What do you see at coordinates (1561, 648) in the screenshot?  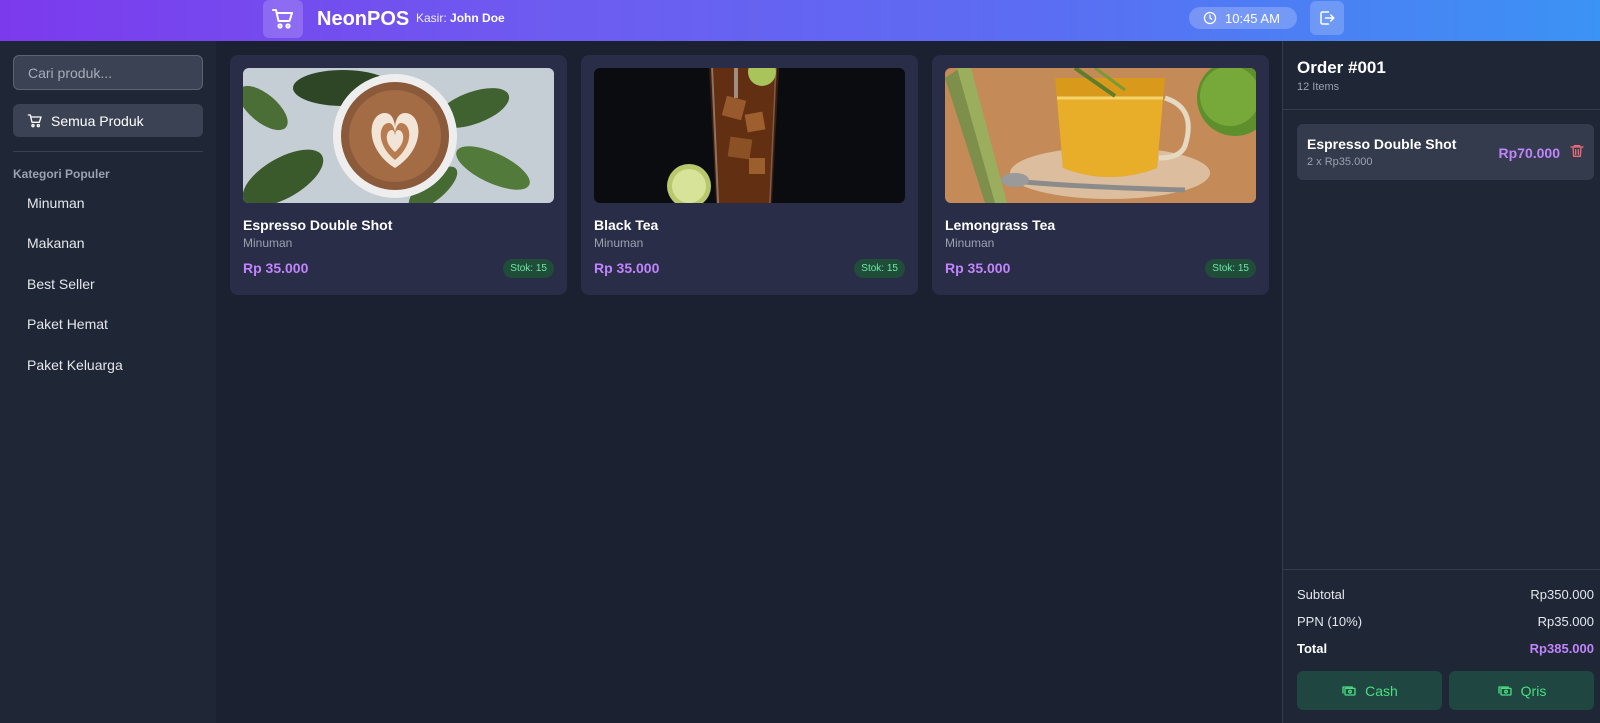 I see `total-value: Rp385.000` at bounding box center [1561, 648].